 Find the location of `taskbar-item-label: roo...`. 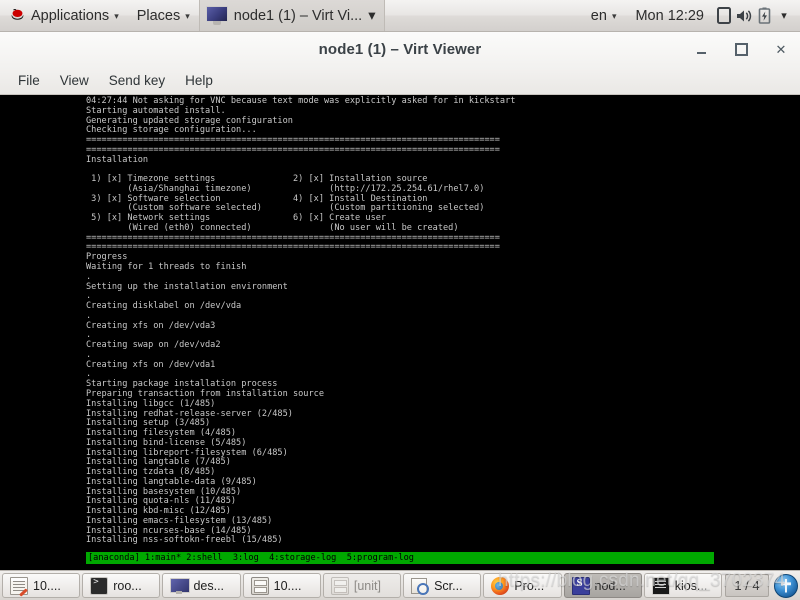

taskbar-item-label: roo... is located at coordinates (127, 585).